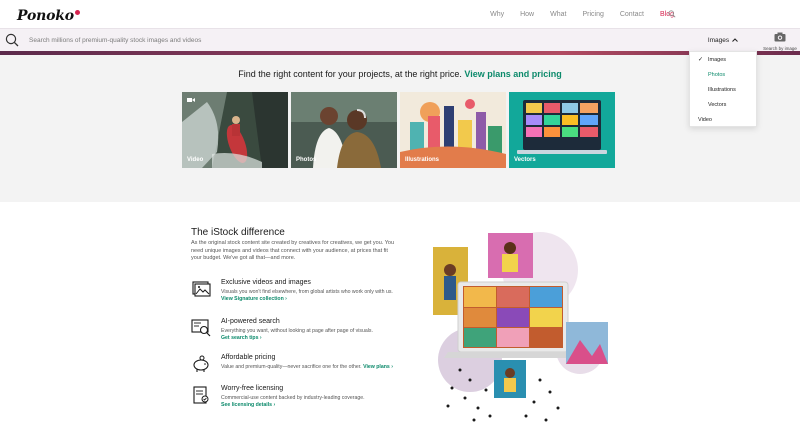 The height and width of the screenshot is (432, 800). I want to click on ai-search-icon, so click(201, 328).